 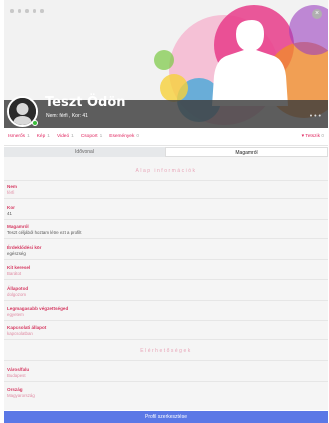 I want to click on tab-video: Videó 1, so click(x=65, y=136).